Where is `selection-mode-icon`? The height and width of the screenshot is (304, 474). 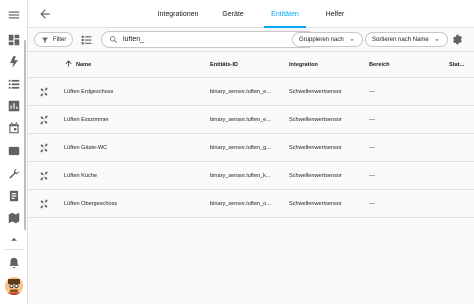 selection-mode-icon is located at coordinates (86, 39).